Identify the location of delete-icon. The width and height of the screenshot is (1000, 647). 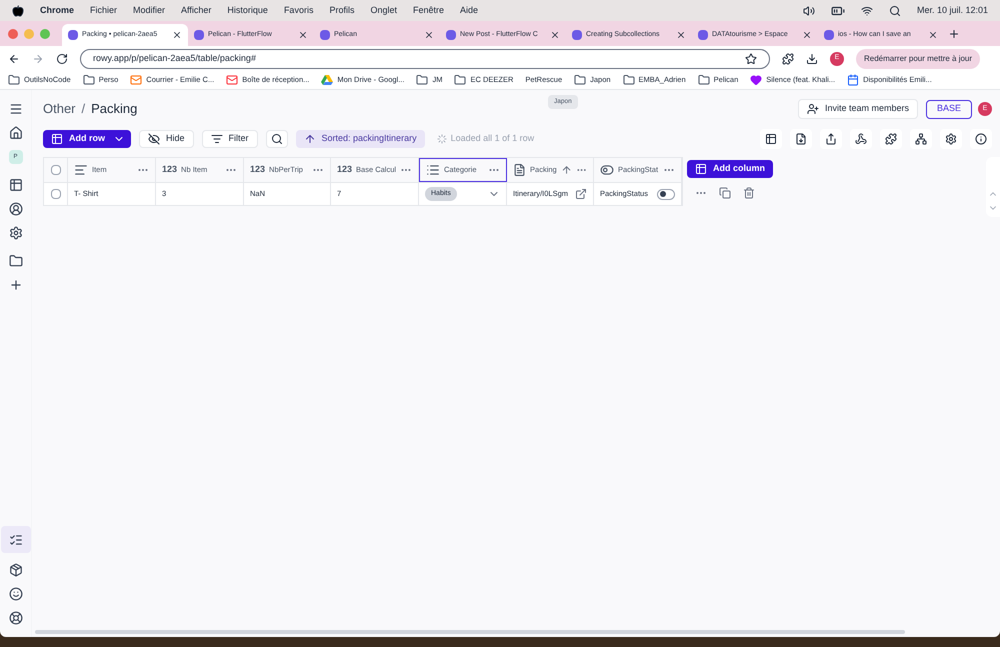
(749, 193).